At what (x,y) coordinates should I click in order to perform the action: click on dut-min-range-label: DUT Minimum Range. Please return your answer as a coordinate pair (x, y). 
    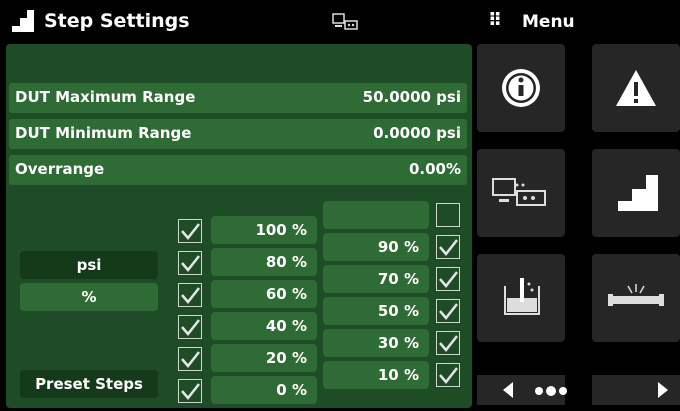
    Looking at the image, I should click on (103, 133).